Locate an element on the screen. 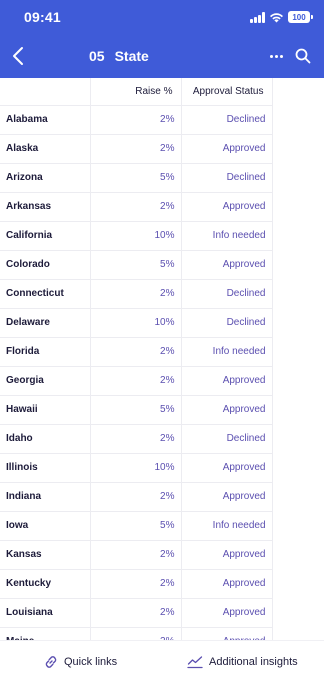 The height and width of the screenshot is (690, 324). quick-links-button: Quick links is located at coordinates (80, 662).